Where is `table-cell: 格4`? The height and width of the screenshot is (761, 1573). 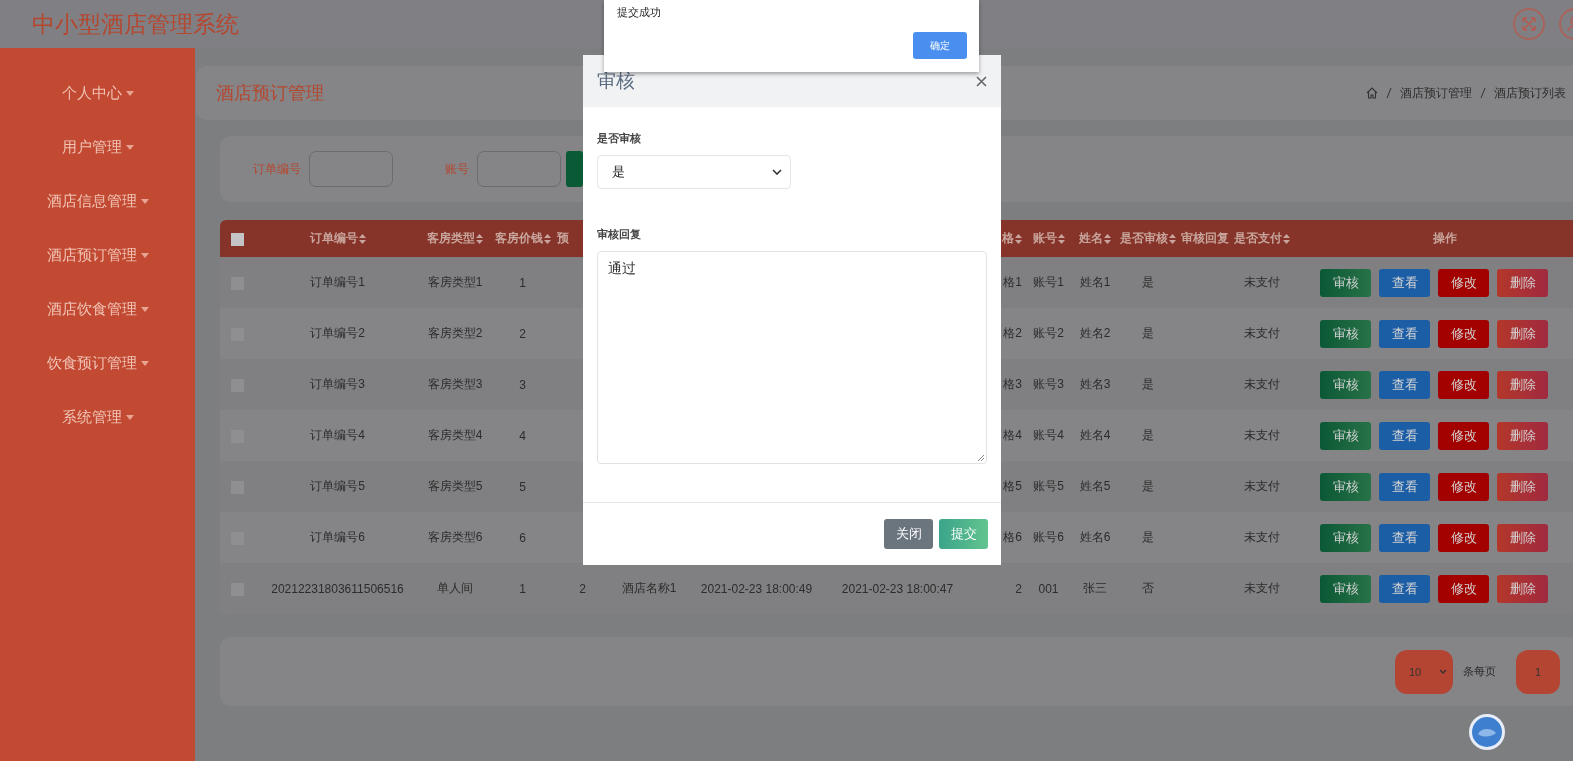
table-cell: 格4 is located at coordinates (1012, 435).